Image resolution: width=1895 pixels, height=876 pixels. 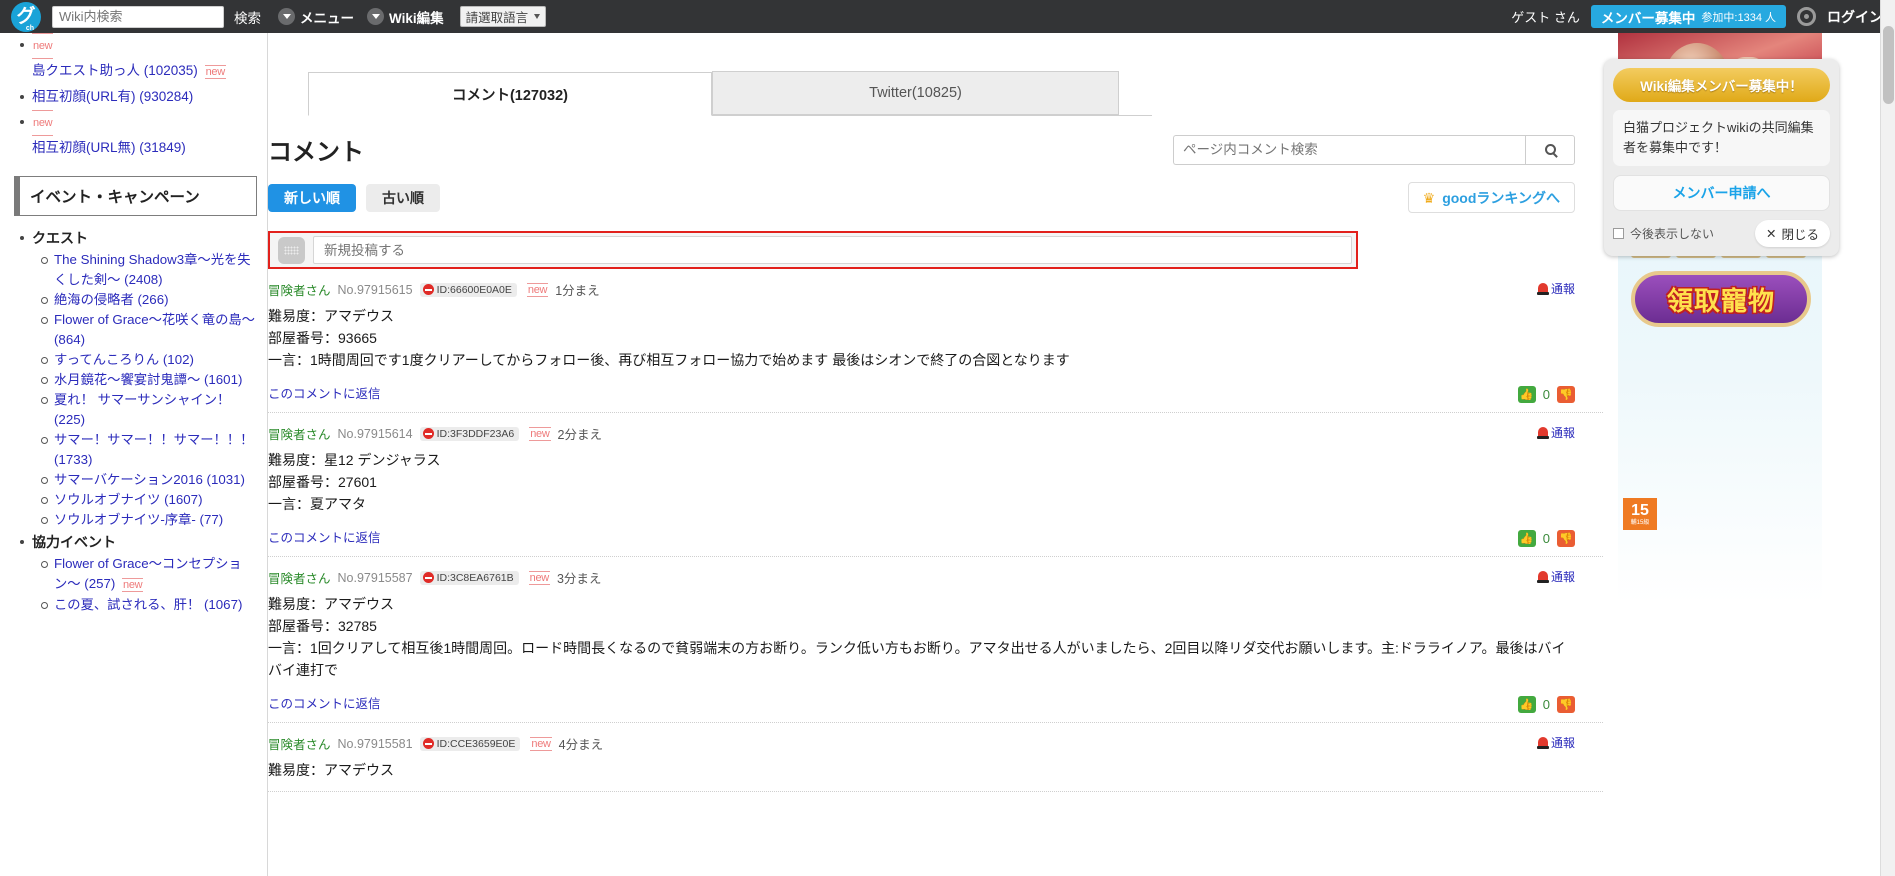 I want to click on member-apply-button: メンバー申請へ, so click(x=1721, y=193).